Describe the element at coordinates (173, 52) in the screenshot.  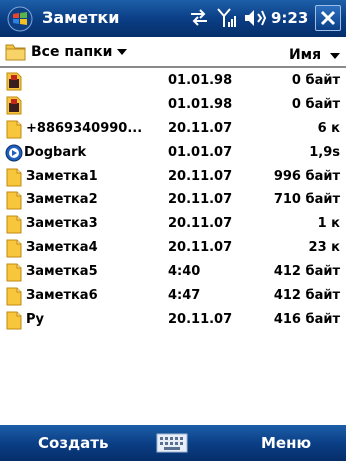
I see `filter-bar: Все папки Имя` at that location.